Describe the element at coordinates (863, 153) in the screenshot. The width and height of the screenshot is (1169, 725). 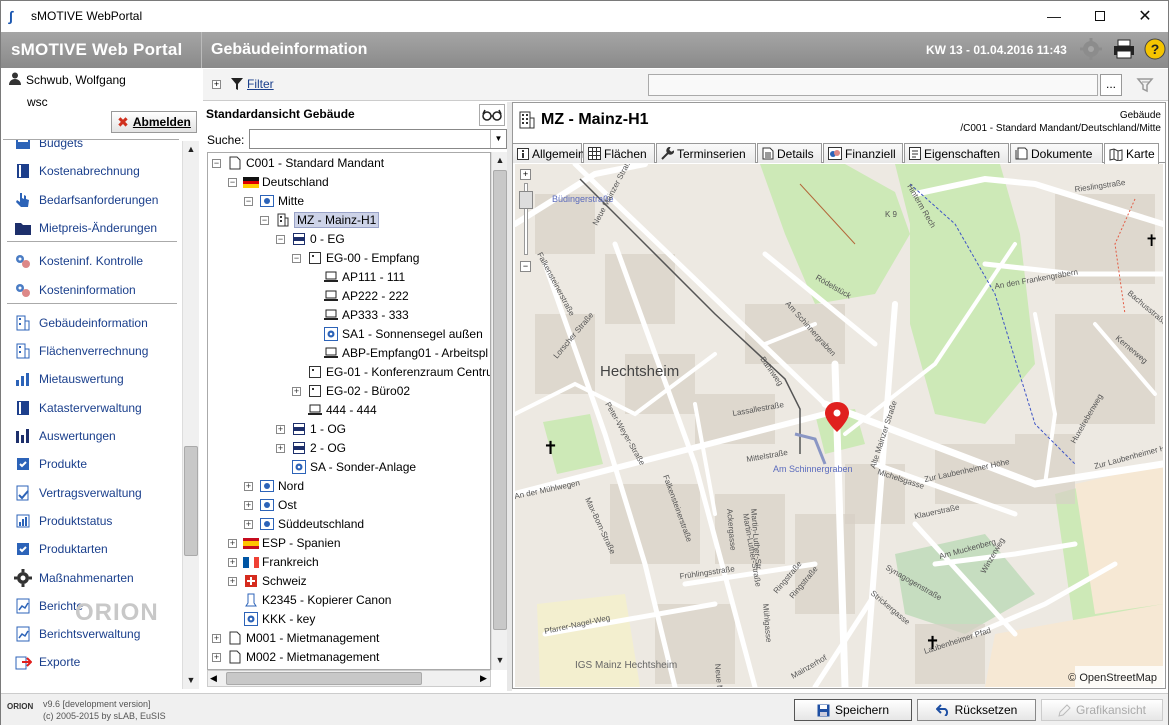
I see `tab-finanziell: Finanziell` at that location.